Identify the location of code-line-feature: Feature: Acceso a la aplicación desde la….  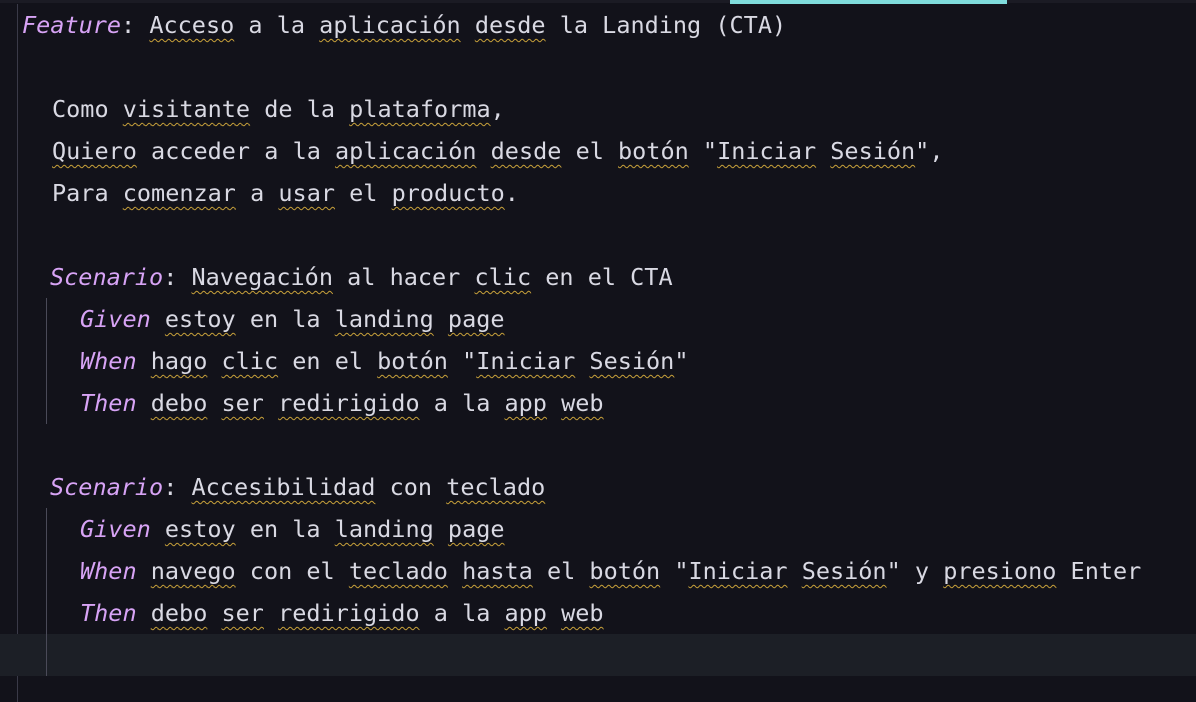
(404, 25).